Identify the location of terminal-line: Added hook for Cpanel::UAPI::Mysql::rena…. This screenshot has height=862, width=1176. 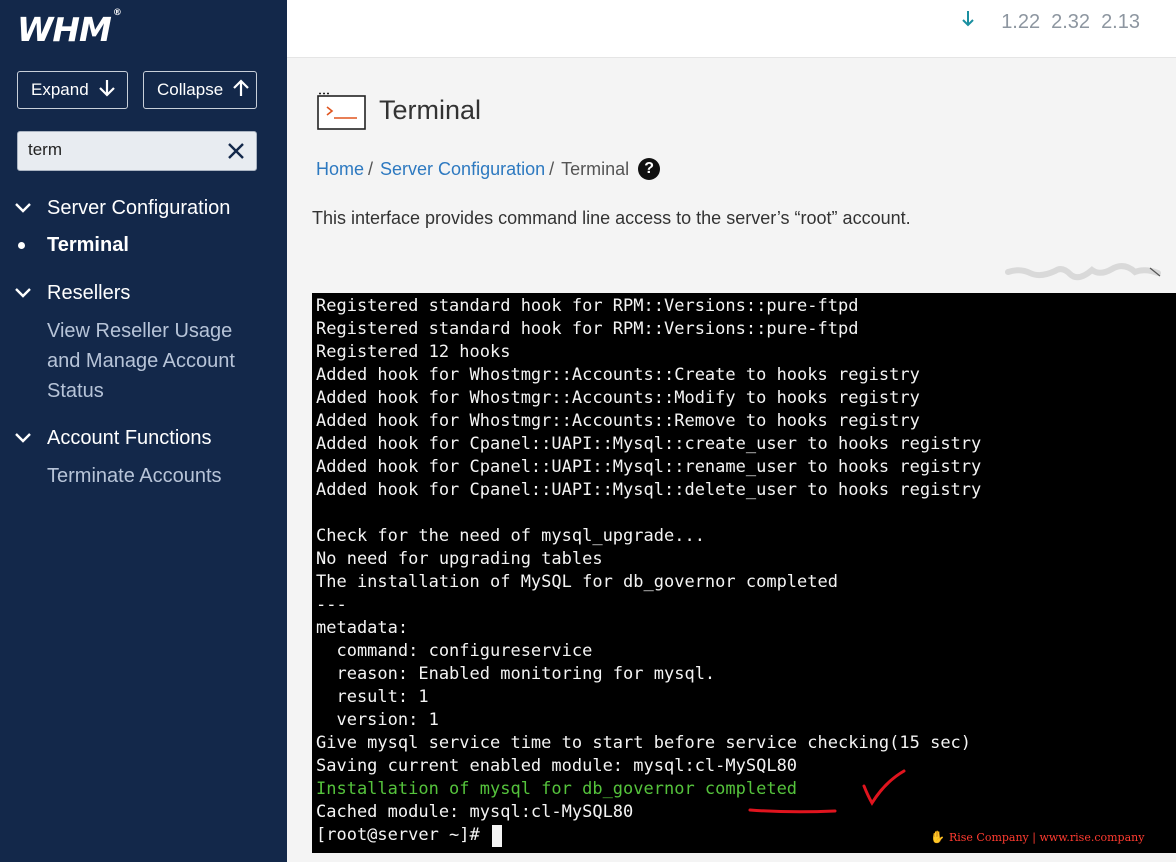
(649, 467).